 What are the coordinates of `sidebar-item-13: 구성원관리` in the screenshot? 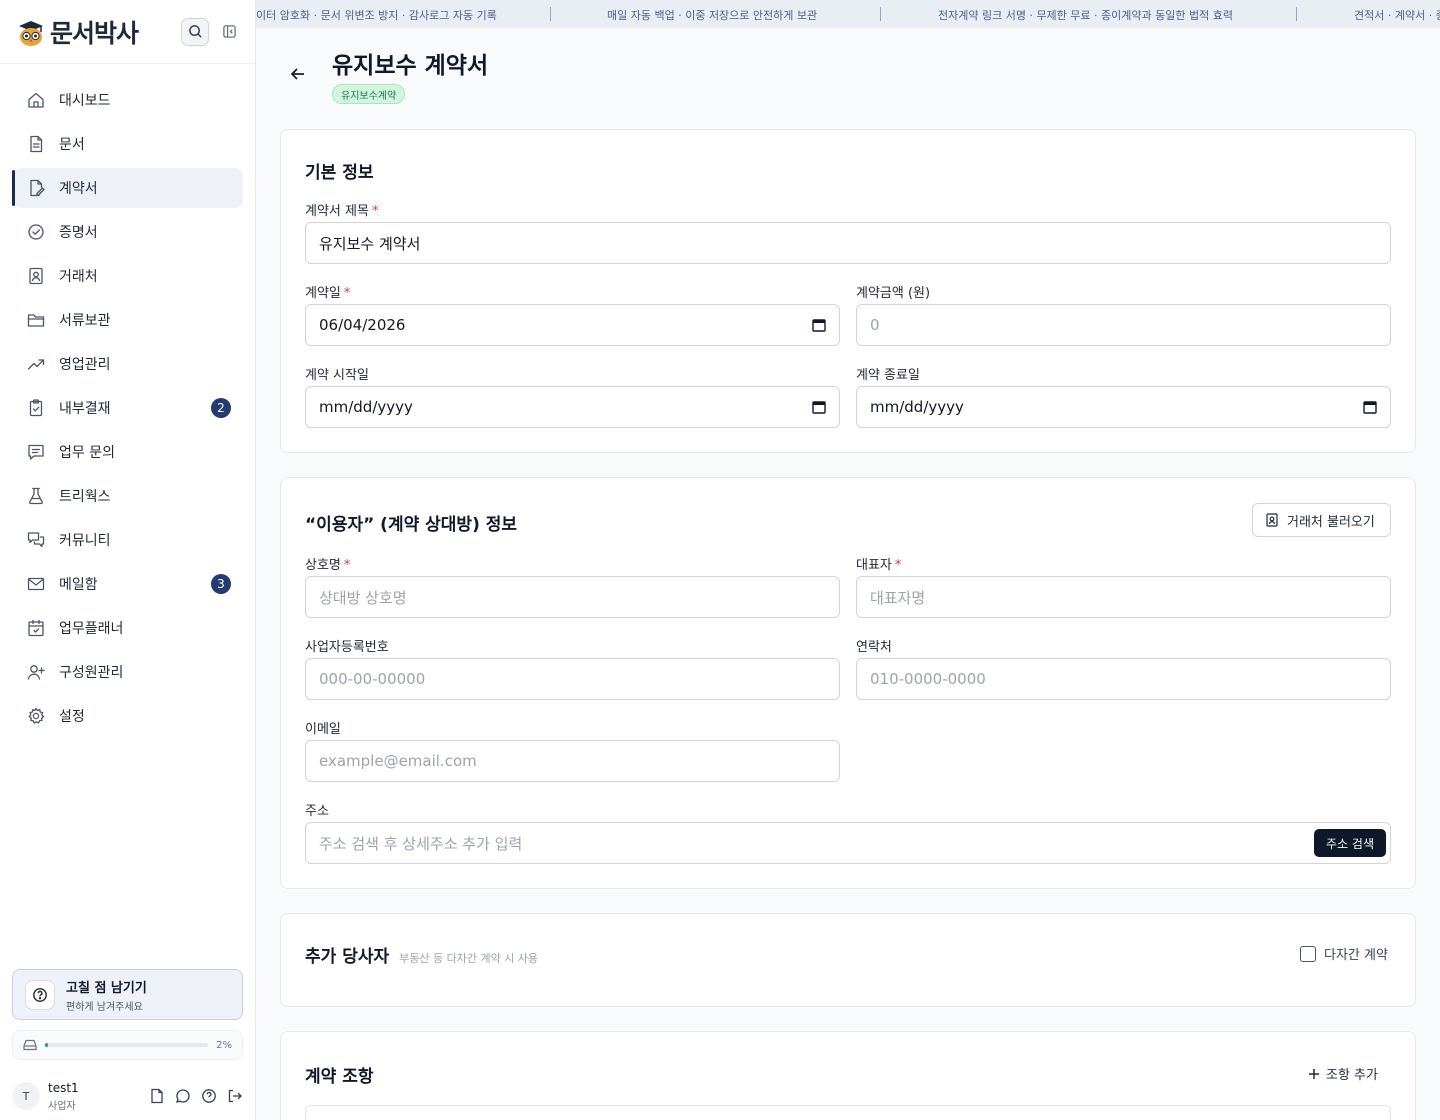 It's located at (127, 672).